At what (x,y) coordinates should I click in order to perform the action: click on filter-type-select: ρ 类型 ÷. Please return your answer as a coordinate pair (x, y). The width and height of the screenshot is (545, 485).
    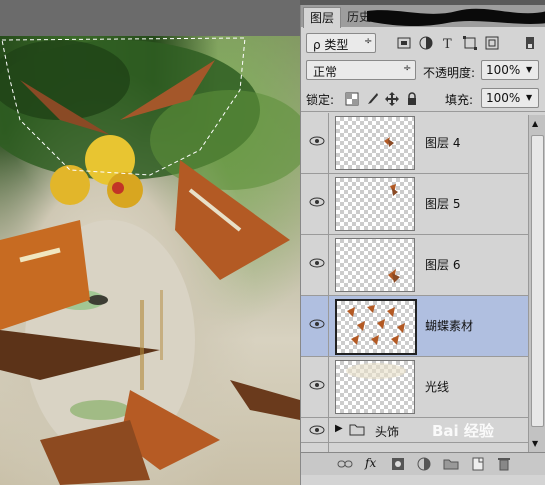
    Looking at the image, I should click on (341, 43).